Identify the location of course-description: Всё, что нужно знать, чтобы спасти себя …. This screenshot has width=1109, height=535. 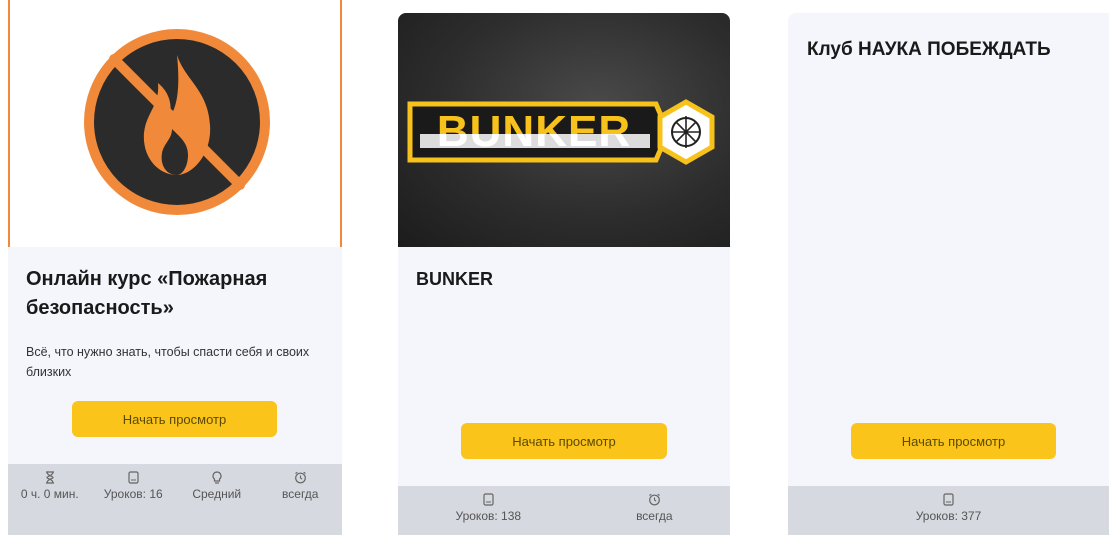
(168, 362).